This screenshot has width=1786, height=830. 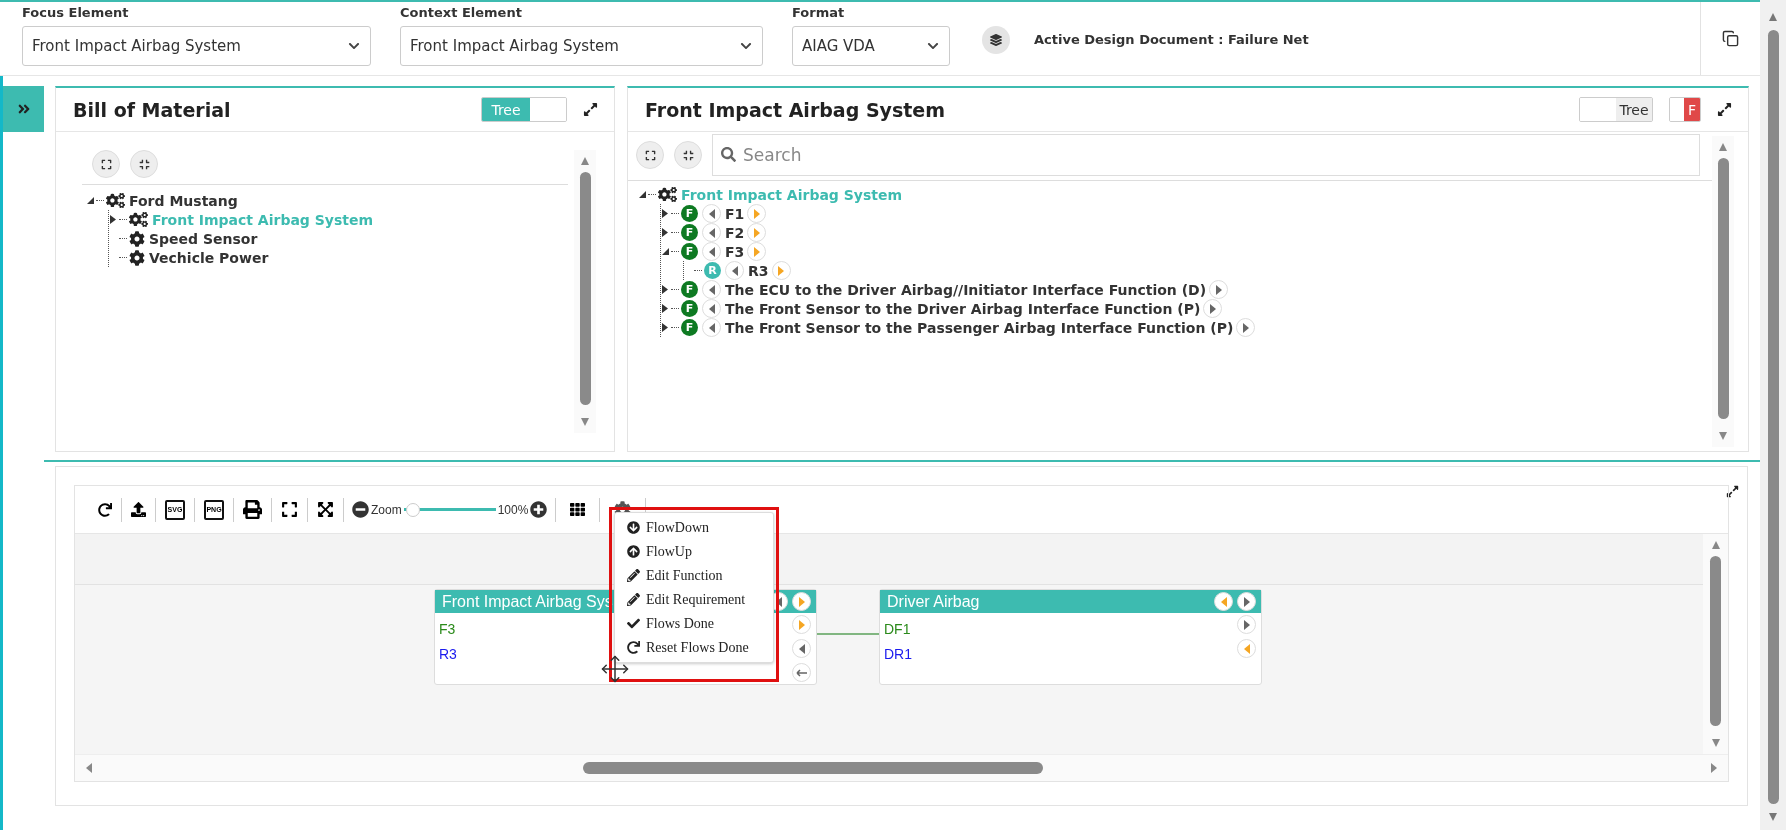 I want to click on field-label: Focus Element, so click(x=76, y=12).